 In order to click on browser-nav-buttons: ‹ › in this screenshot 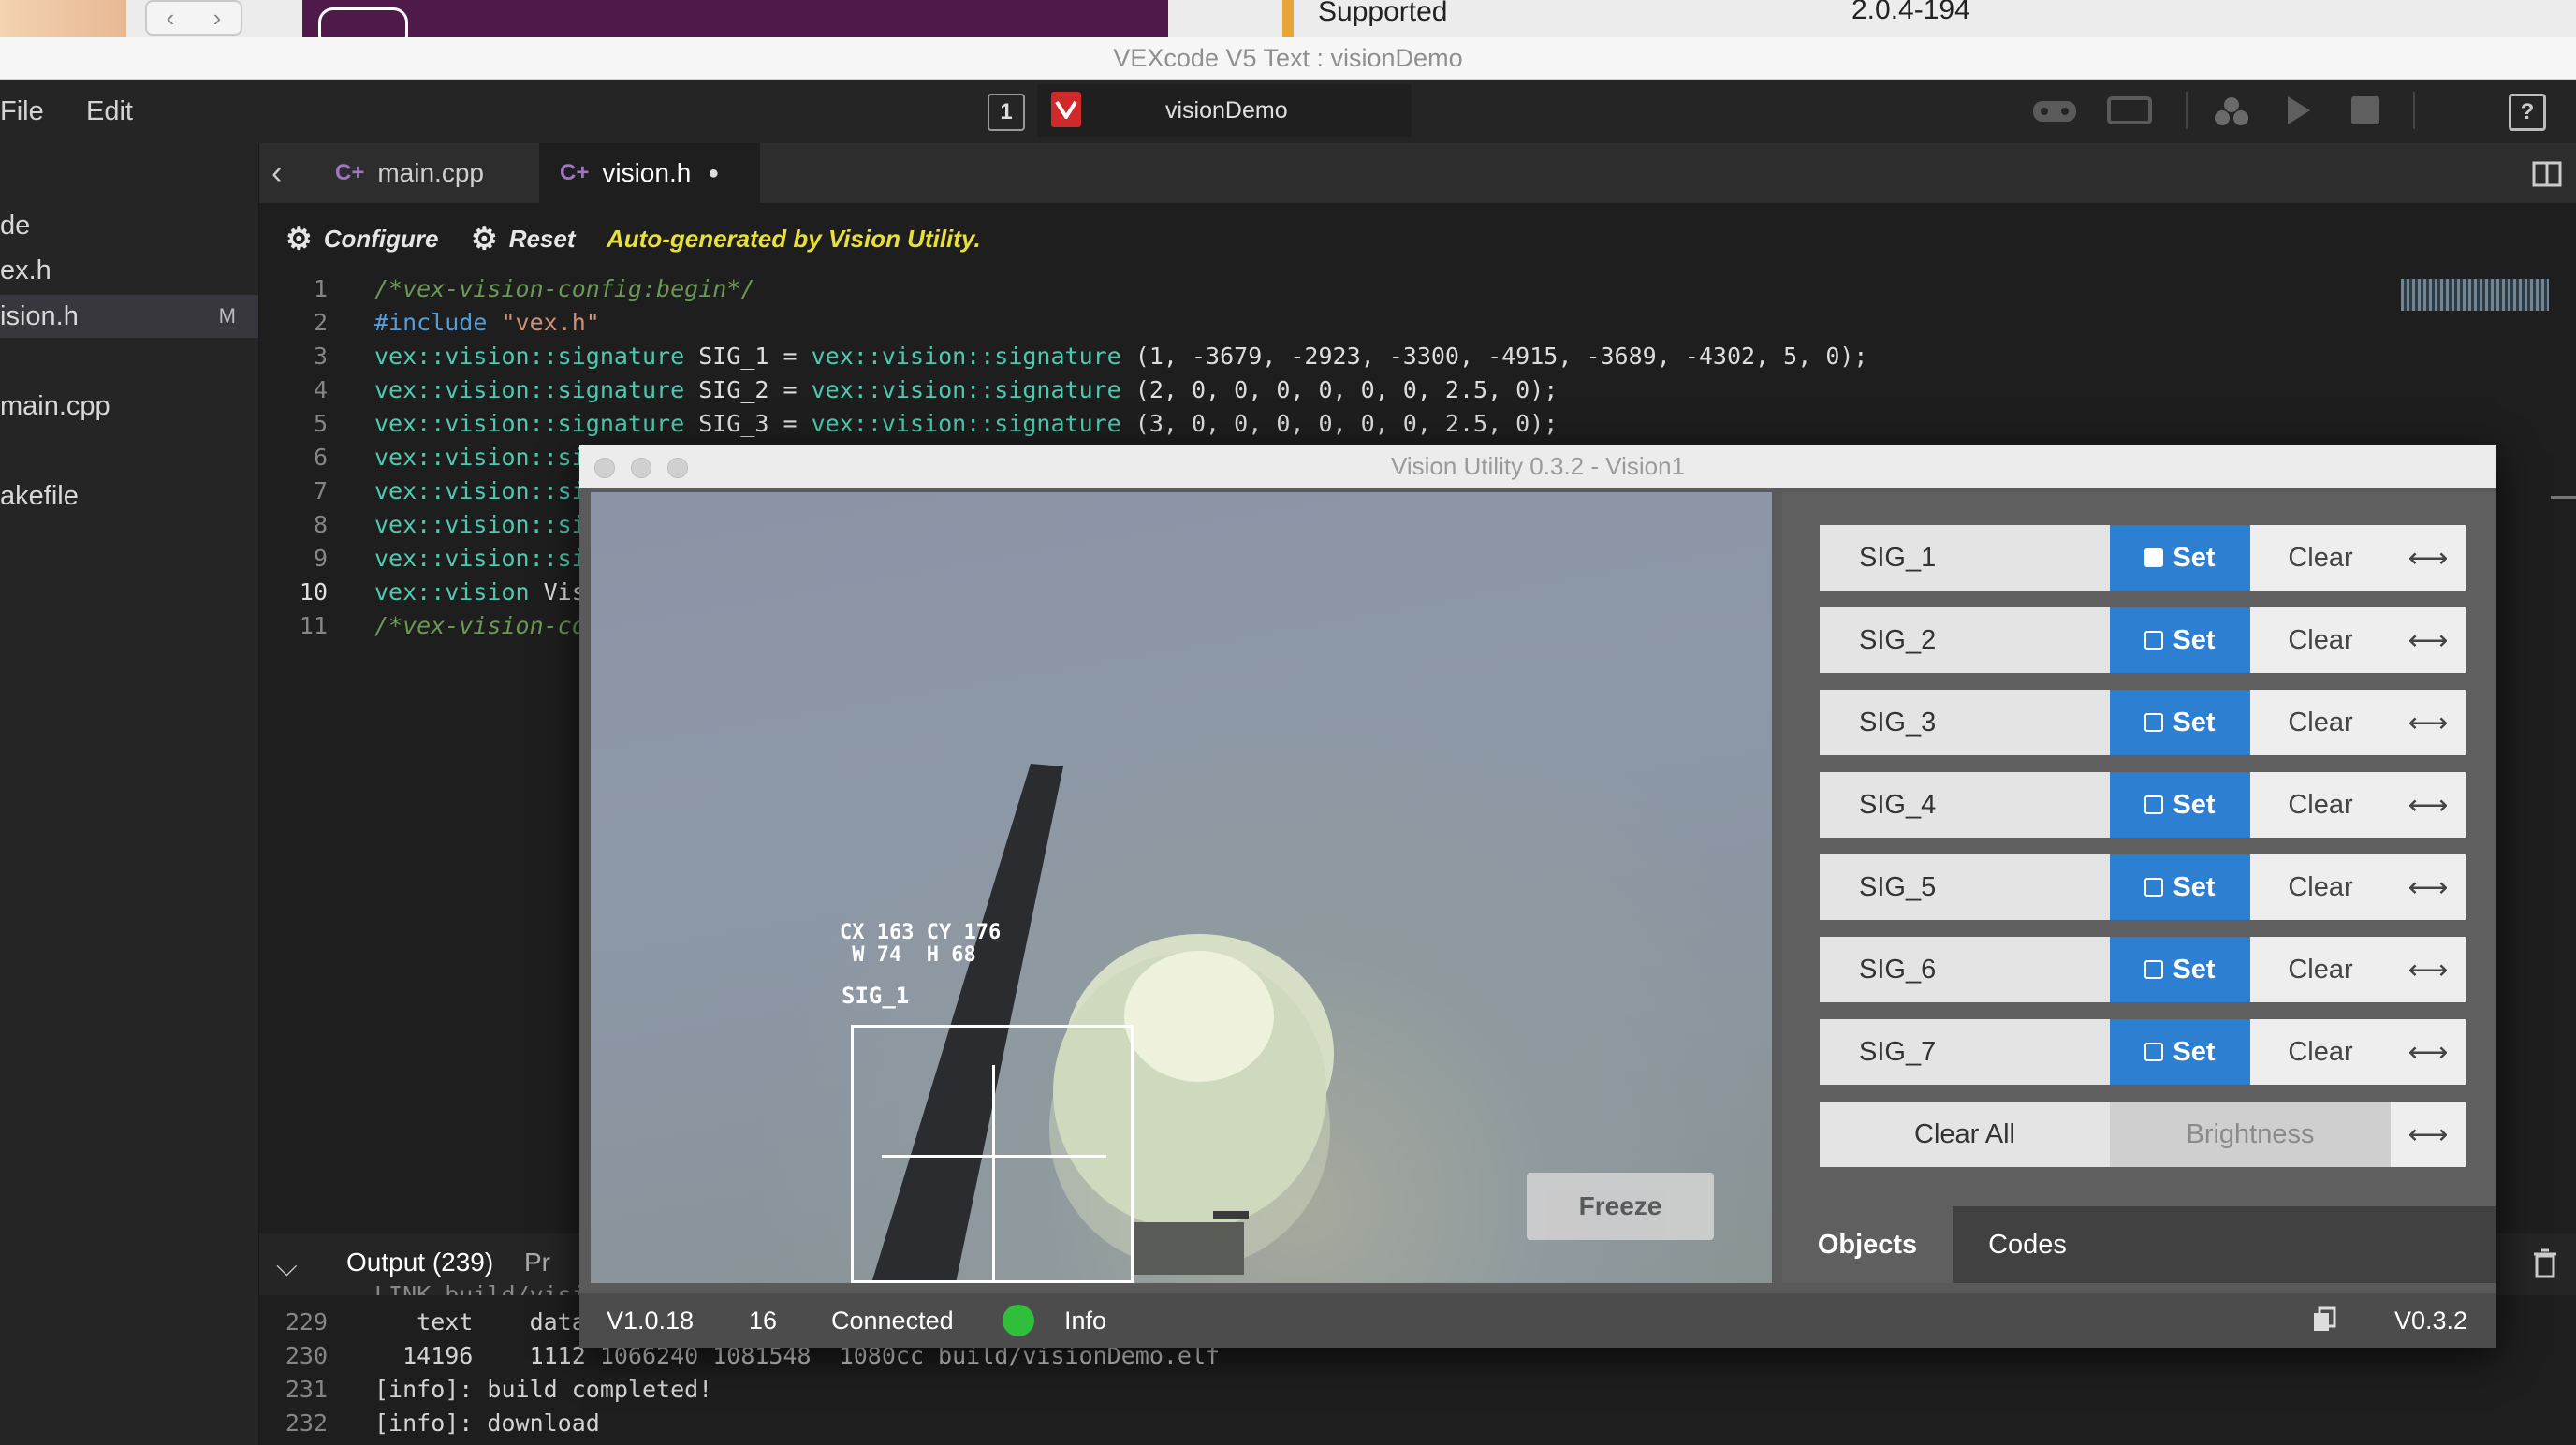, I will do `click(193, 18)`.